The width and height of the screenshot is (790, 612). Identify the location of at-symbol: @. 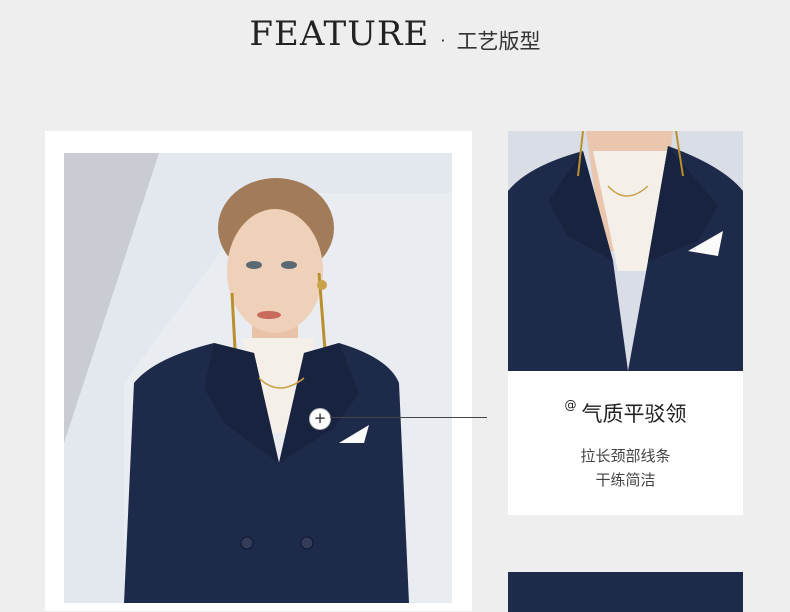
(570, 405).